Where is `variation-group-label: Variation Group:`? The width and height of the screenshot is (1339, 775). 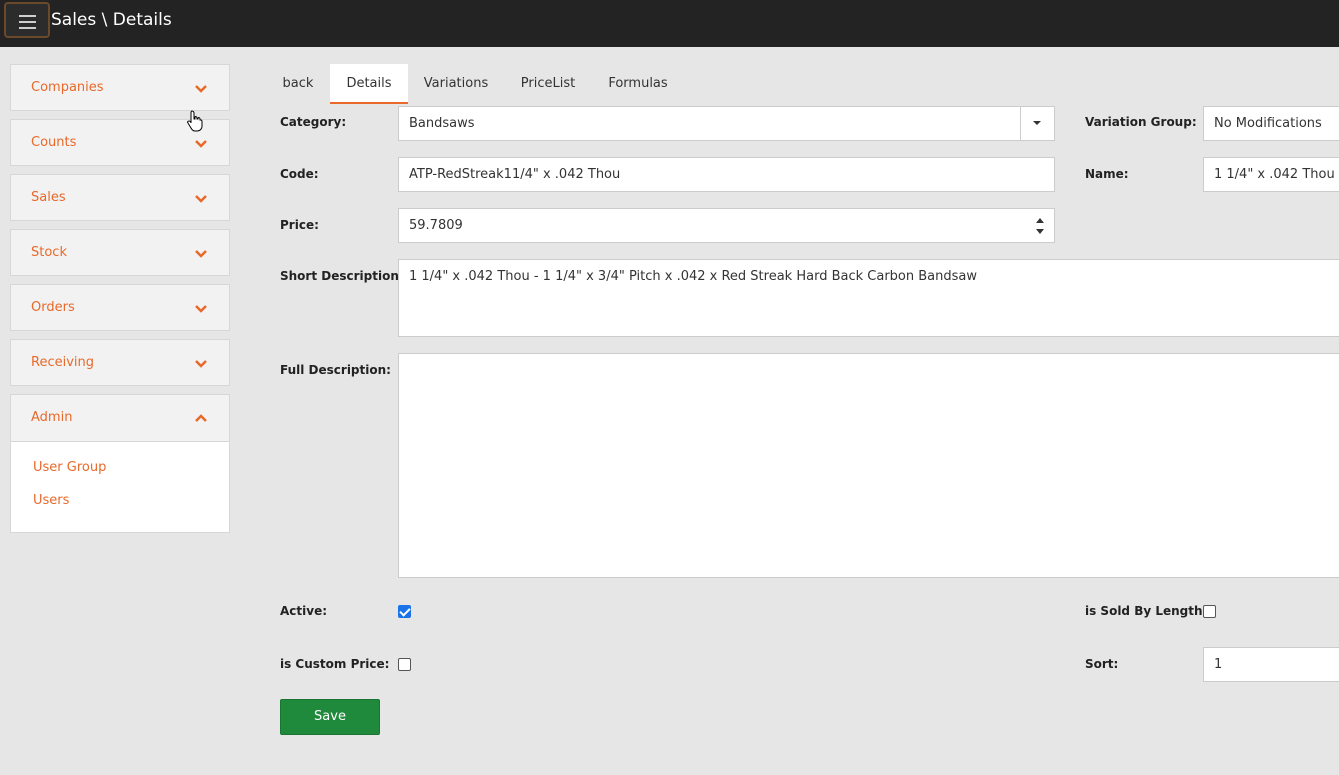 variation-group-label: Variation Group: is located at coordinates (1141, 122).